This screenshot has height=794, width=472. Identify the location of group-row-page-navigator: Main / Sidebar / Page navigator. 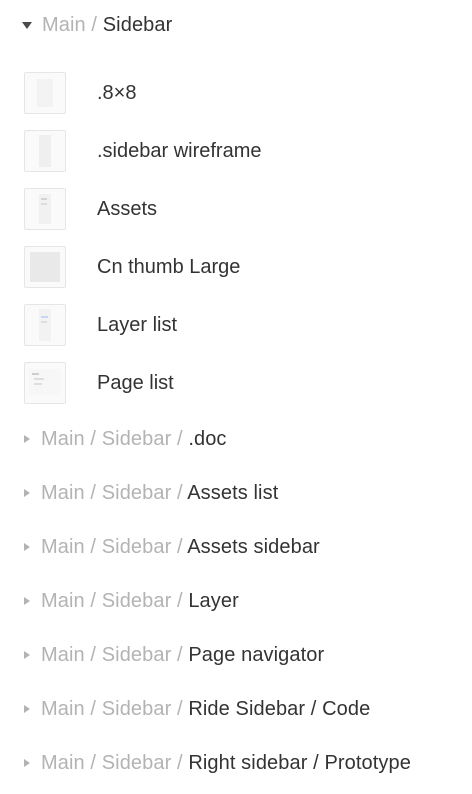
(236, 655).